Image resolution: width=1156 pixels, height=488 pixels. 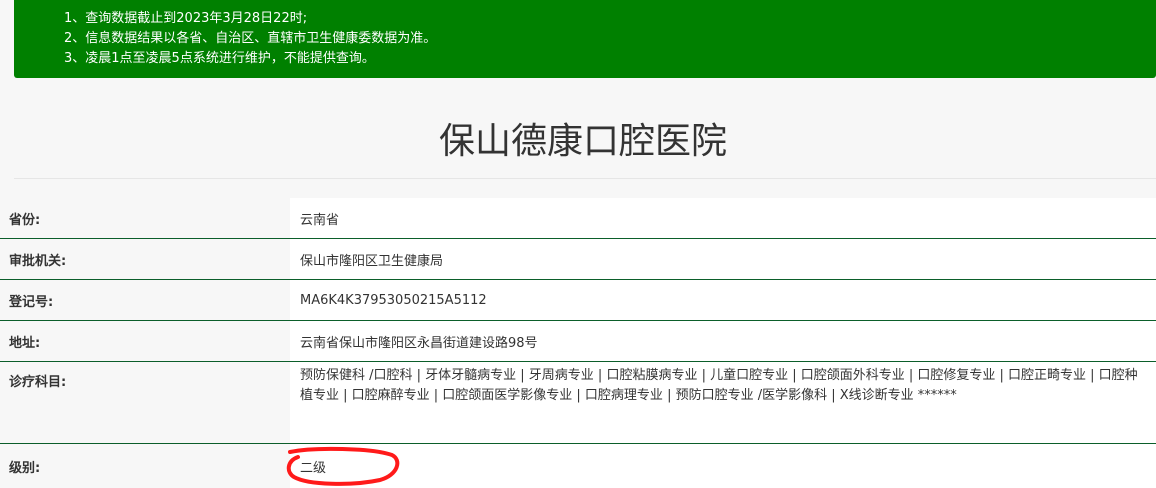 I want to click on departments-label: 诊疗科目:, so click(x=145, y=402).